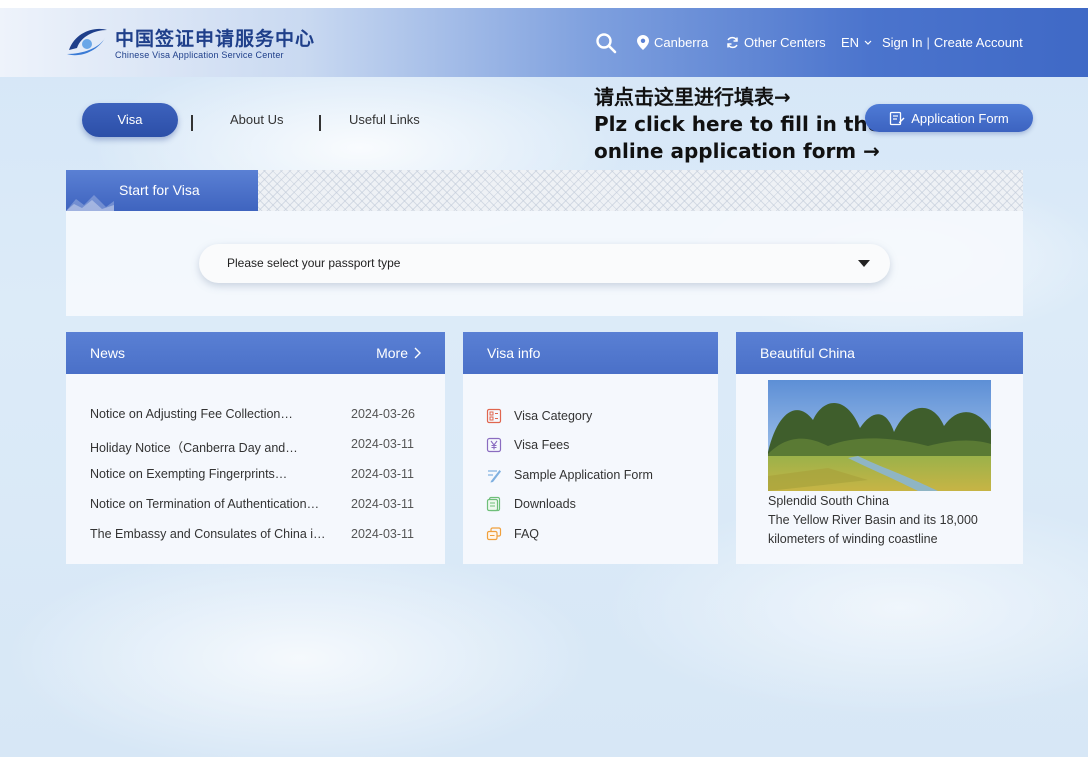  What do you see at coordinates (545, 504) in the screenshot?
I see `visa-info-item-label: Downloads` at bounding box center [545, 504].